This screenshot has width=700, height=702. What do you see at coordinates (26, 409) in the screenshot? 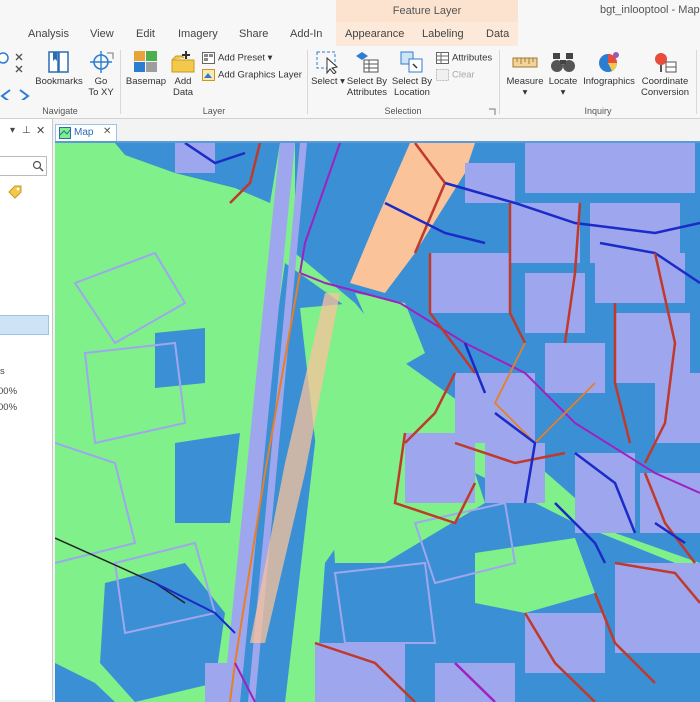
I see `contents-pane: ▾ ⊥ ✕ s 00% 00%` at bounding box center [26, 409].